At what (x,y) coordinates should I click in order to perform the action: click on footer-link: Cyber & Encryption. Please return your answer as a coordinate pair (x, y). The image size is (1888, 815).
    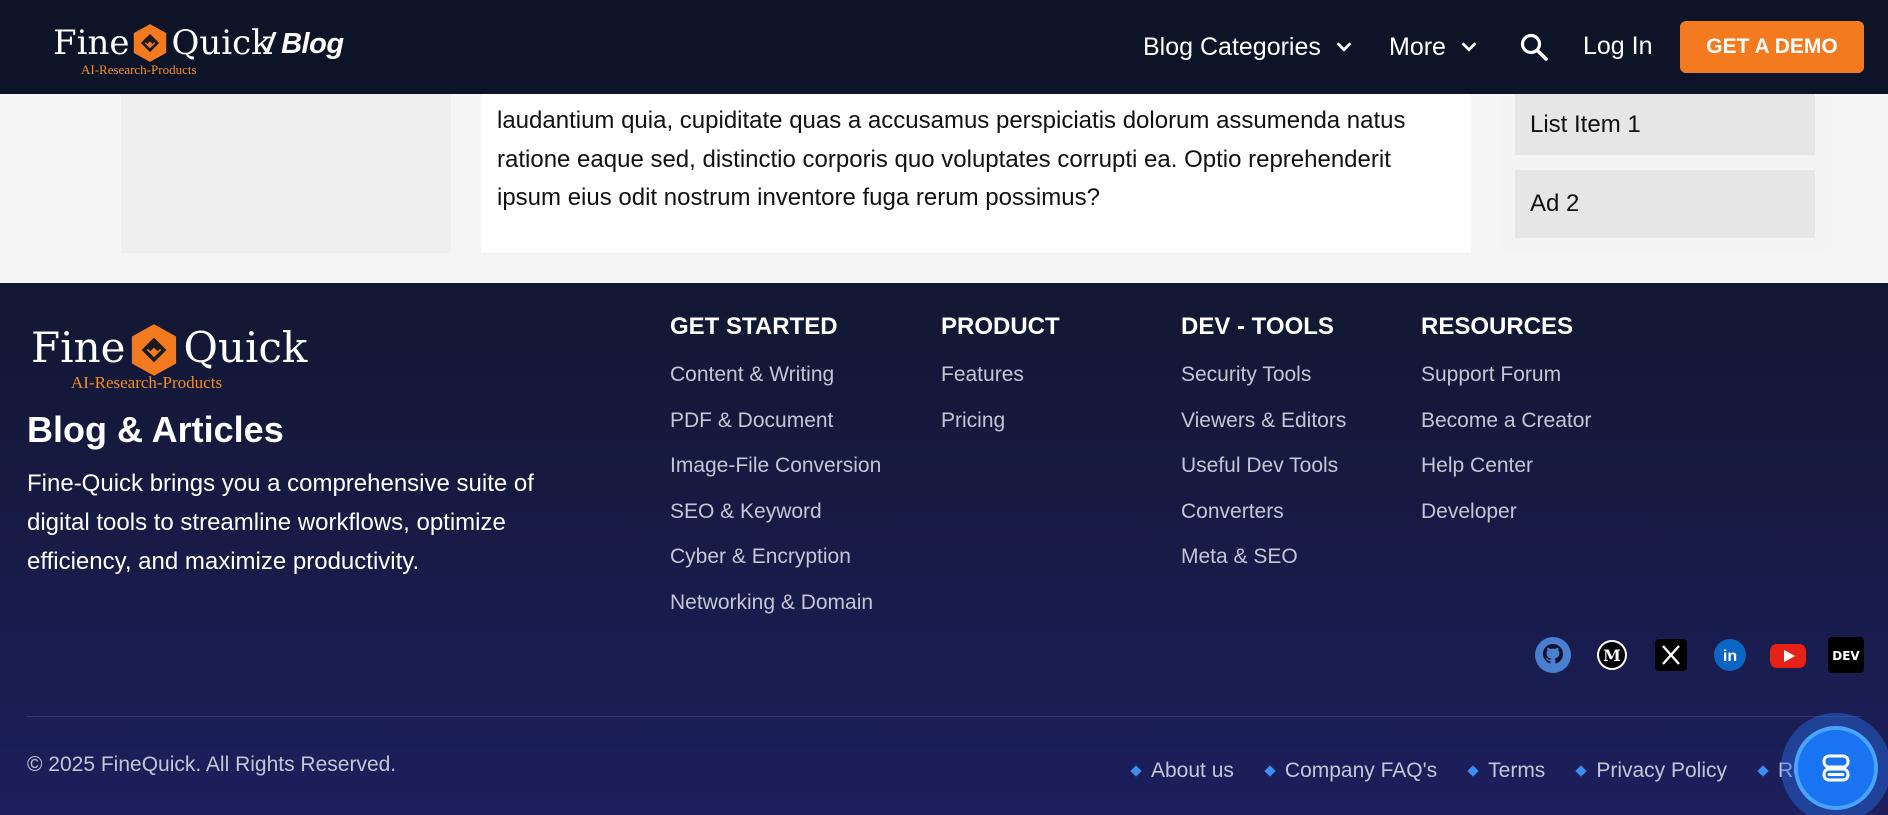
    Looking at the image, I should click on (775, 556).